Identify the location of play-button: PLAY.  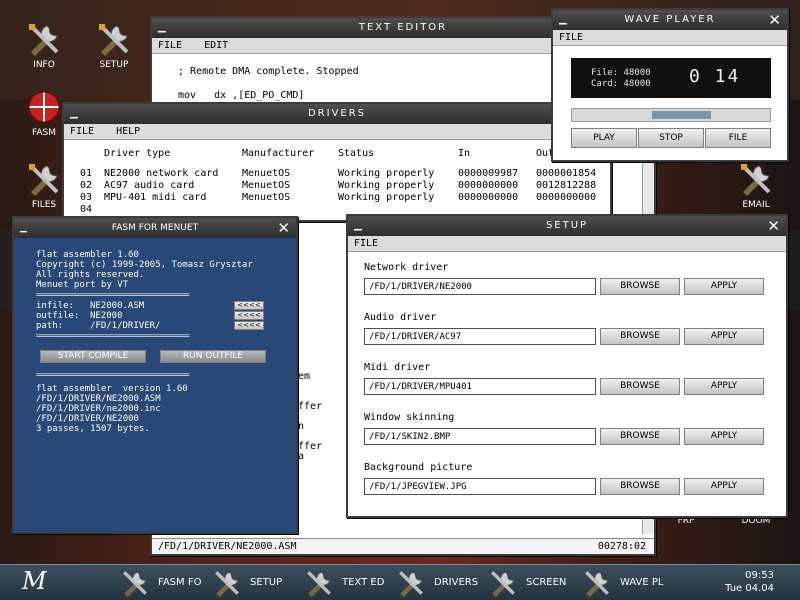
(604, 138).